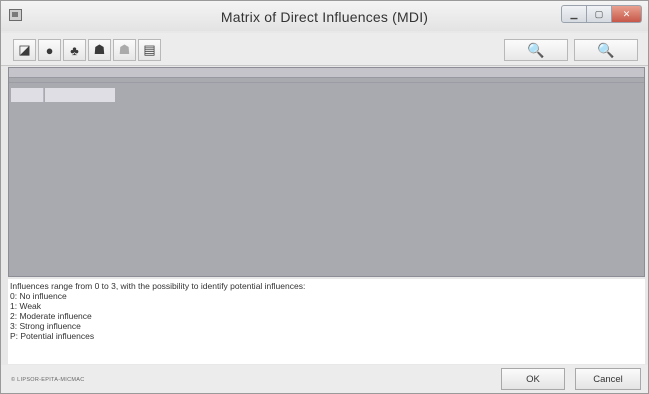  I want to click on print-button: ♣, so click(74, 50).